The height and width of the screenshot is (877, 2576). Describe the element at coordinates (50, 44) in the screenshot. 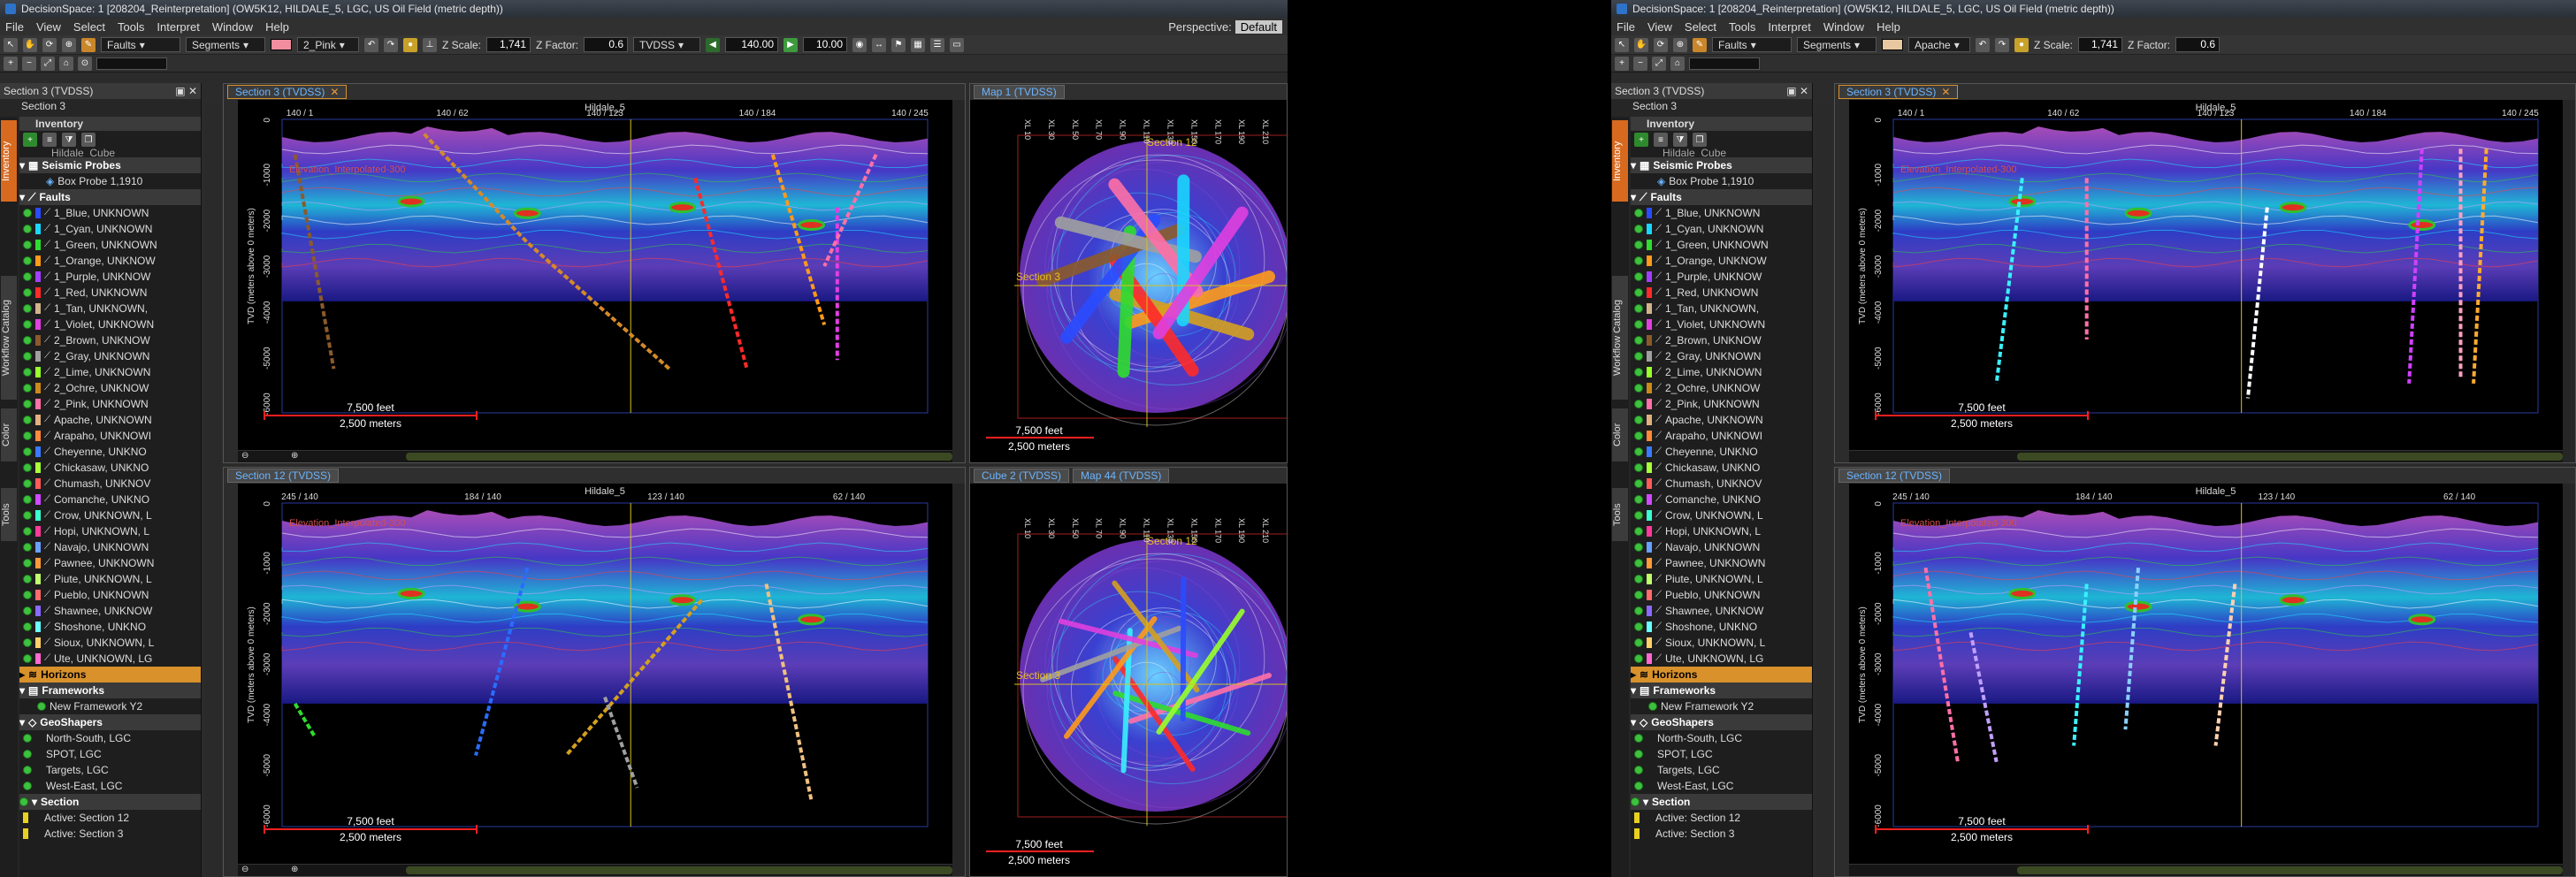

I see `rotate-icon: ⟳` at that location.